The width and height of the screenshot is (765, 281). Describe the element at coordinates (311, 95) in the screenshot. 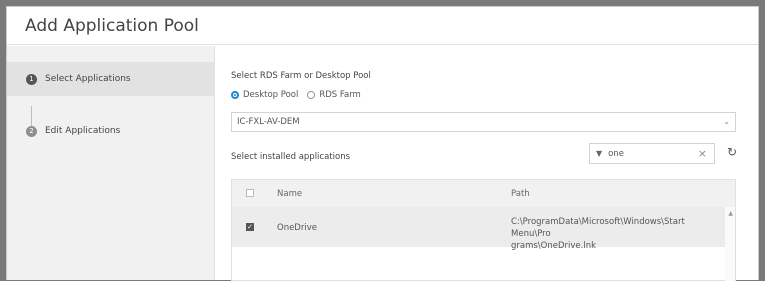

I see `rds-farm-radio` at that location.